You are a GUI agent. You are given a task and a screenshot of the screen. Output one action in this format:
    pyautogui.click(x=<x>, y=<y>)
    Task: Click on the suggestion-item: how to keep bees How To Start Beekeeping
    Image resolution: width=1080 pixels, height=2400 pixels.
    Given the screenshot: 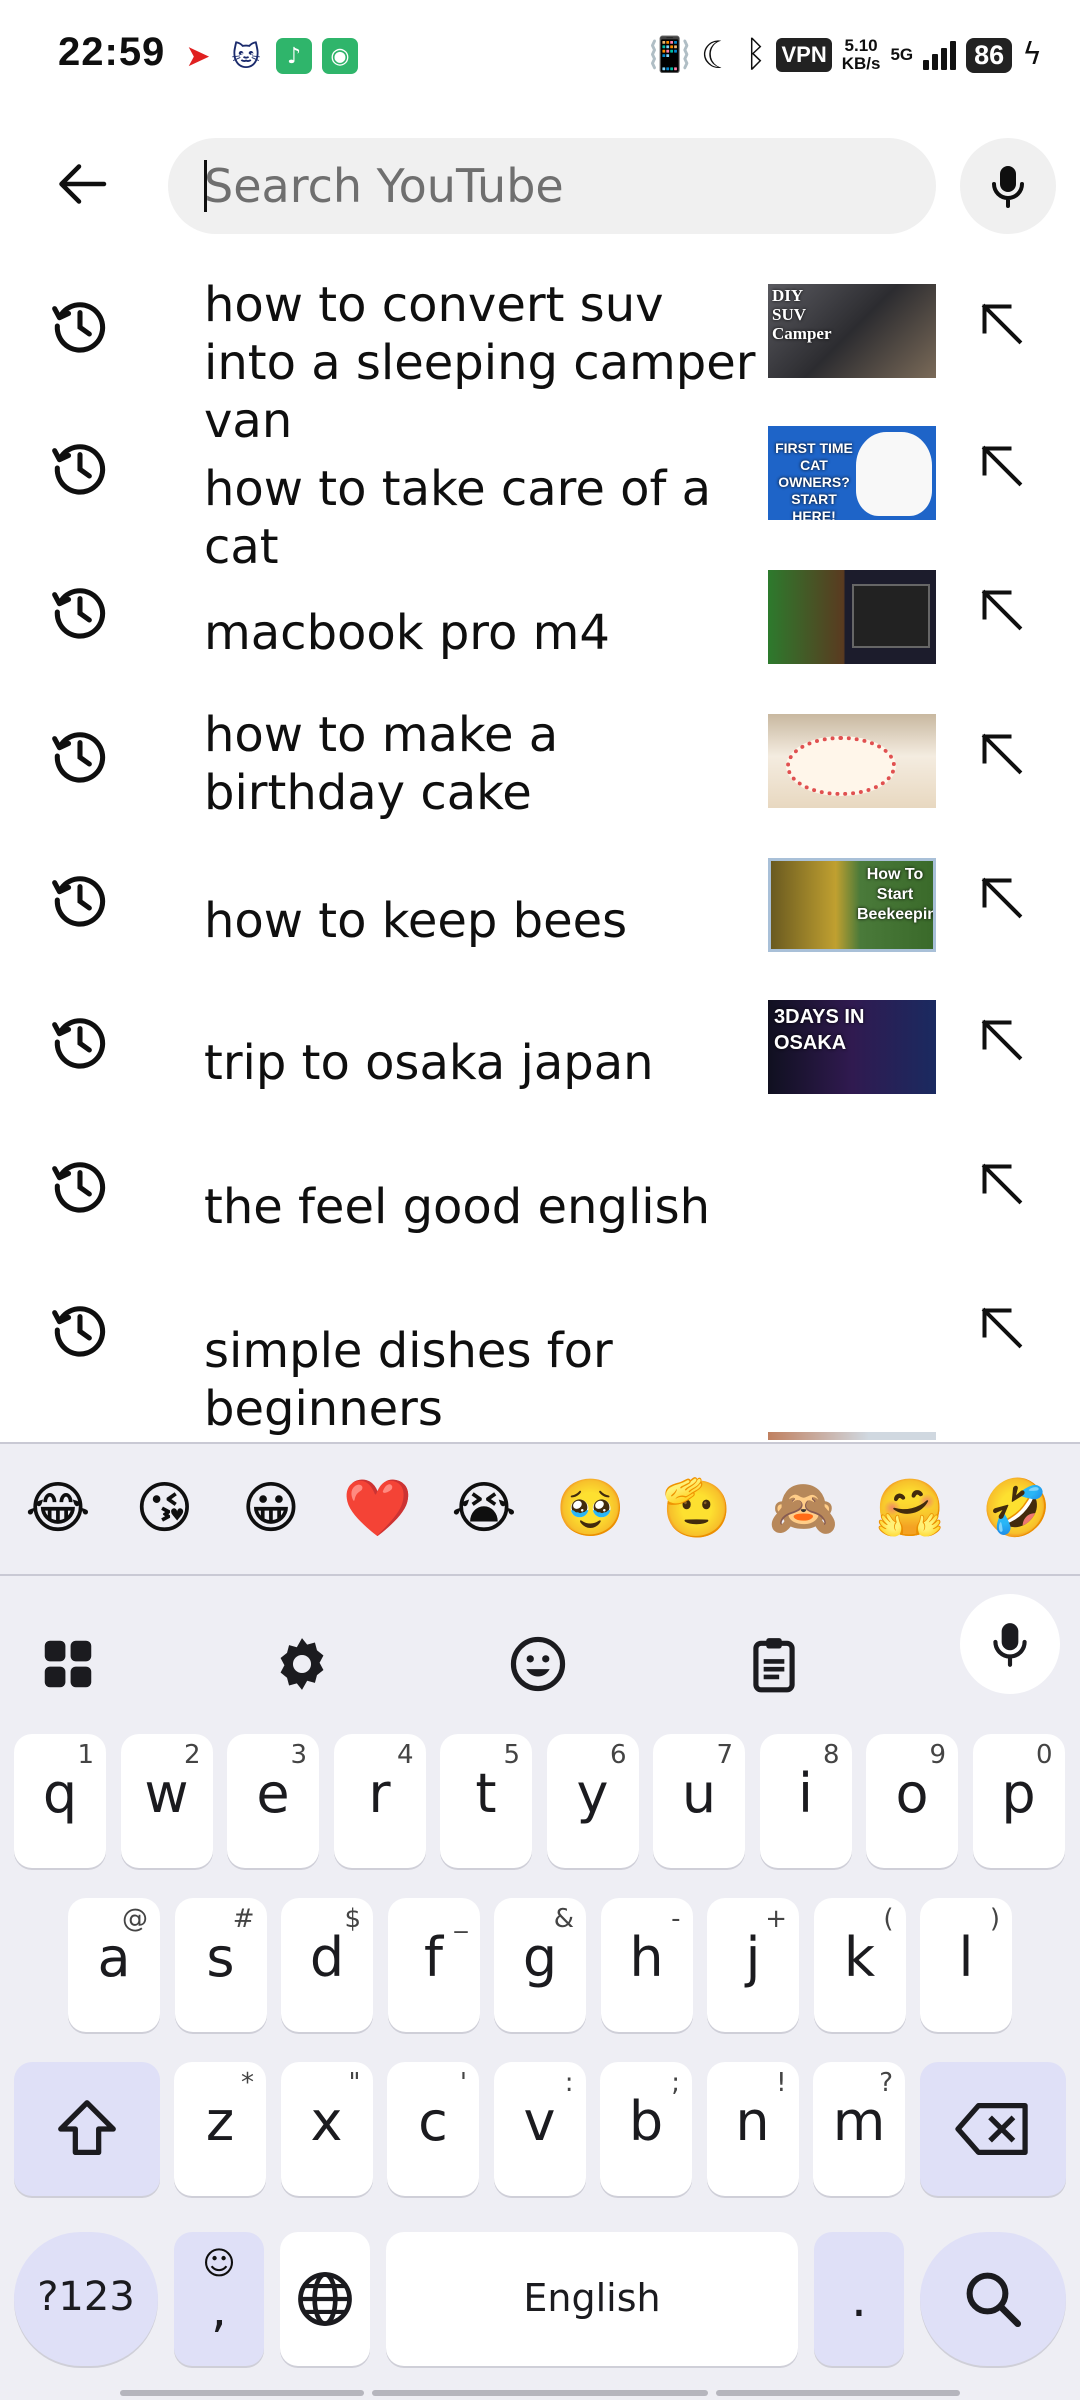 What is the action you would take?
    pyautogui.click(x=540, y=900)
    